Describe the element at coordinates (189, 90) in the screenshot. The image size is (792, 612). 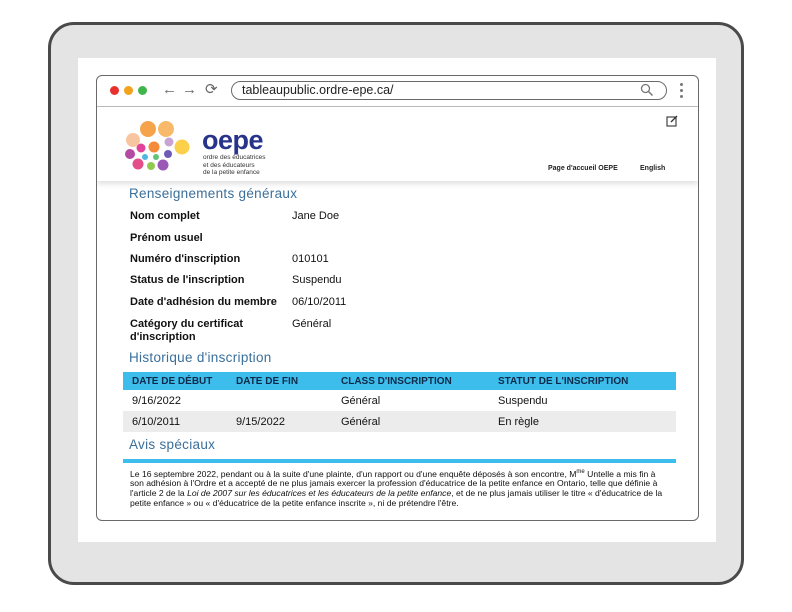
I see `forward-arrow-icon: →` at that location.